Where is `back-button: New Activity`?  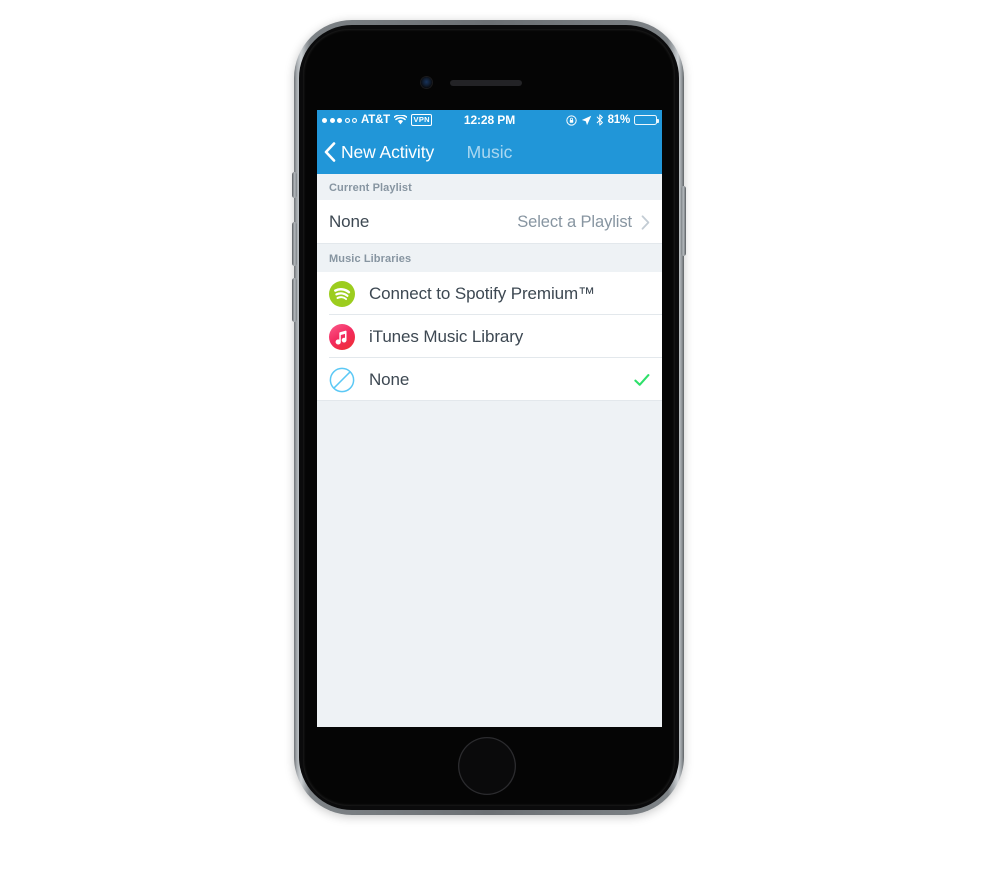
back-button: New Activity is located at coordinates (379, 152).